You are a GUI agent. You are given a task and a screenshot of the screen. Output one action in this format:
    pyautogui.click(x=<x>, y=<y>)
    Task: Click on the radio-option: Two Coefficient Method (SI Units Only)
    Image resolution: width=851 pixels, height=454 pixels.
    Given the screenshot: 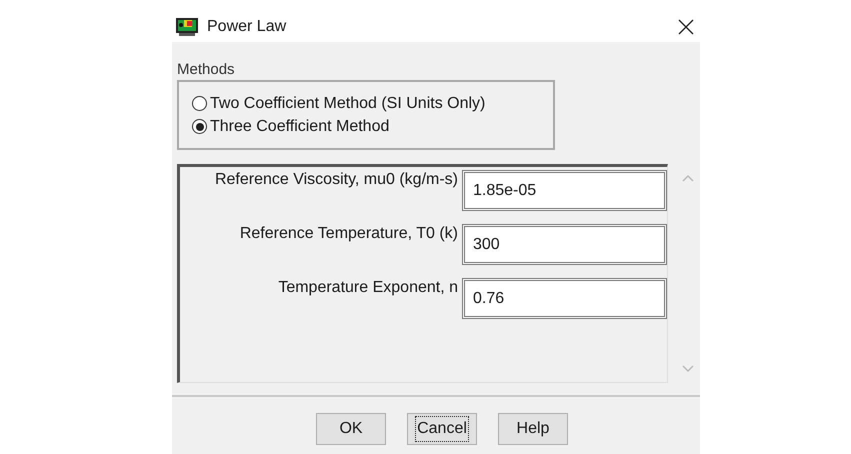 What is the action you would take?
    pyautogui.click(x=372, y=104)
    